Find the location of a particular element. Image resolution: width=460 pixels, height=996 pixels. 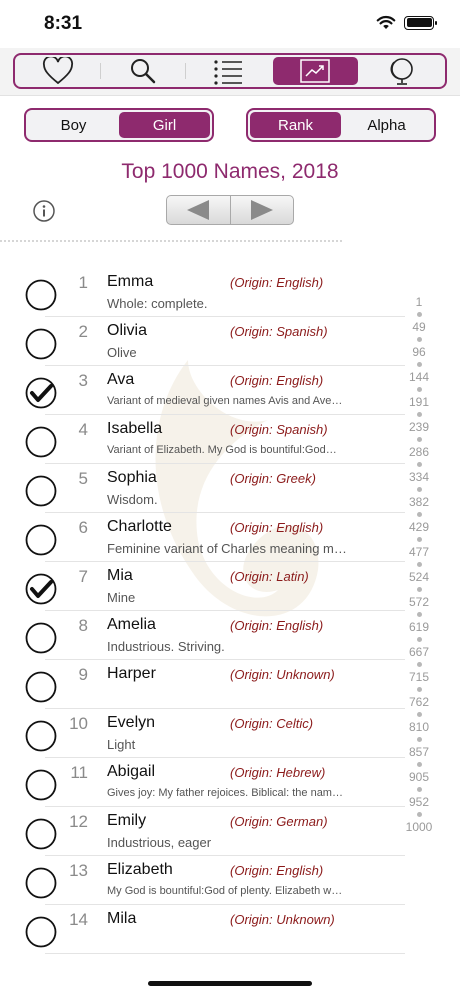

rank-number: 12 is located at coordinates (78, 821).